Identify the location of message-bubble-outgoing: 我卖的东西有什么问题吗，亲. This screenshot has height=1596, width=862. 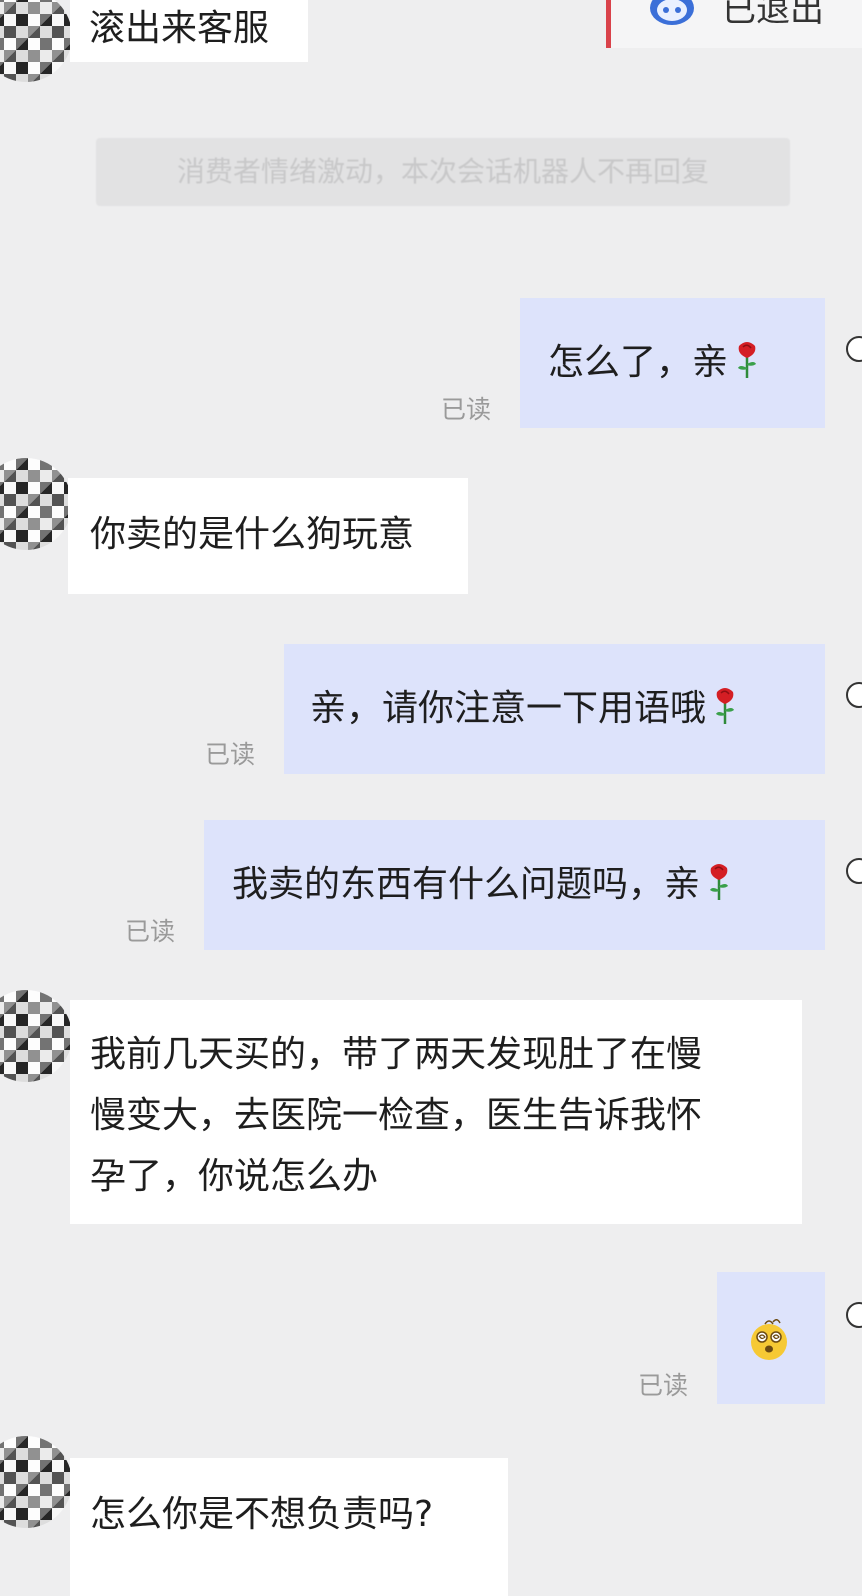
(514, 885).